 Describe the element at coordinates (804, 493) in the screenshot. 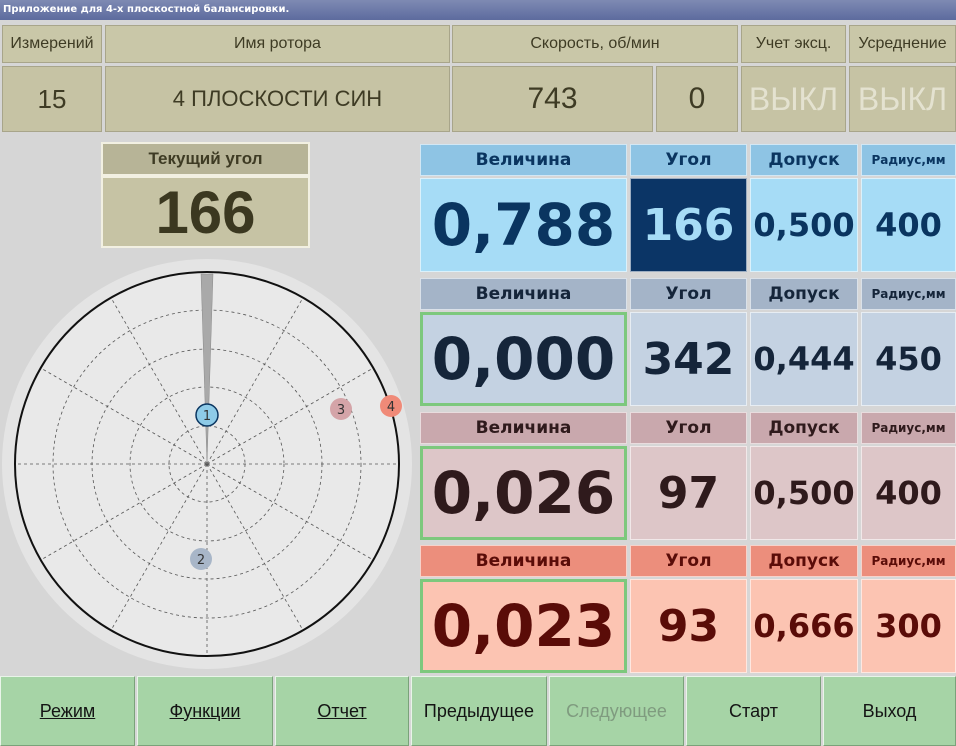

I see `plane-3-tolerance-value: 0,500` at that location.